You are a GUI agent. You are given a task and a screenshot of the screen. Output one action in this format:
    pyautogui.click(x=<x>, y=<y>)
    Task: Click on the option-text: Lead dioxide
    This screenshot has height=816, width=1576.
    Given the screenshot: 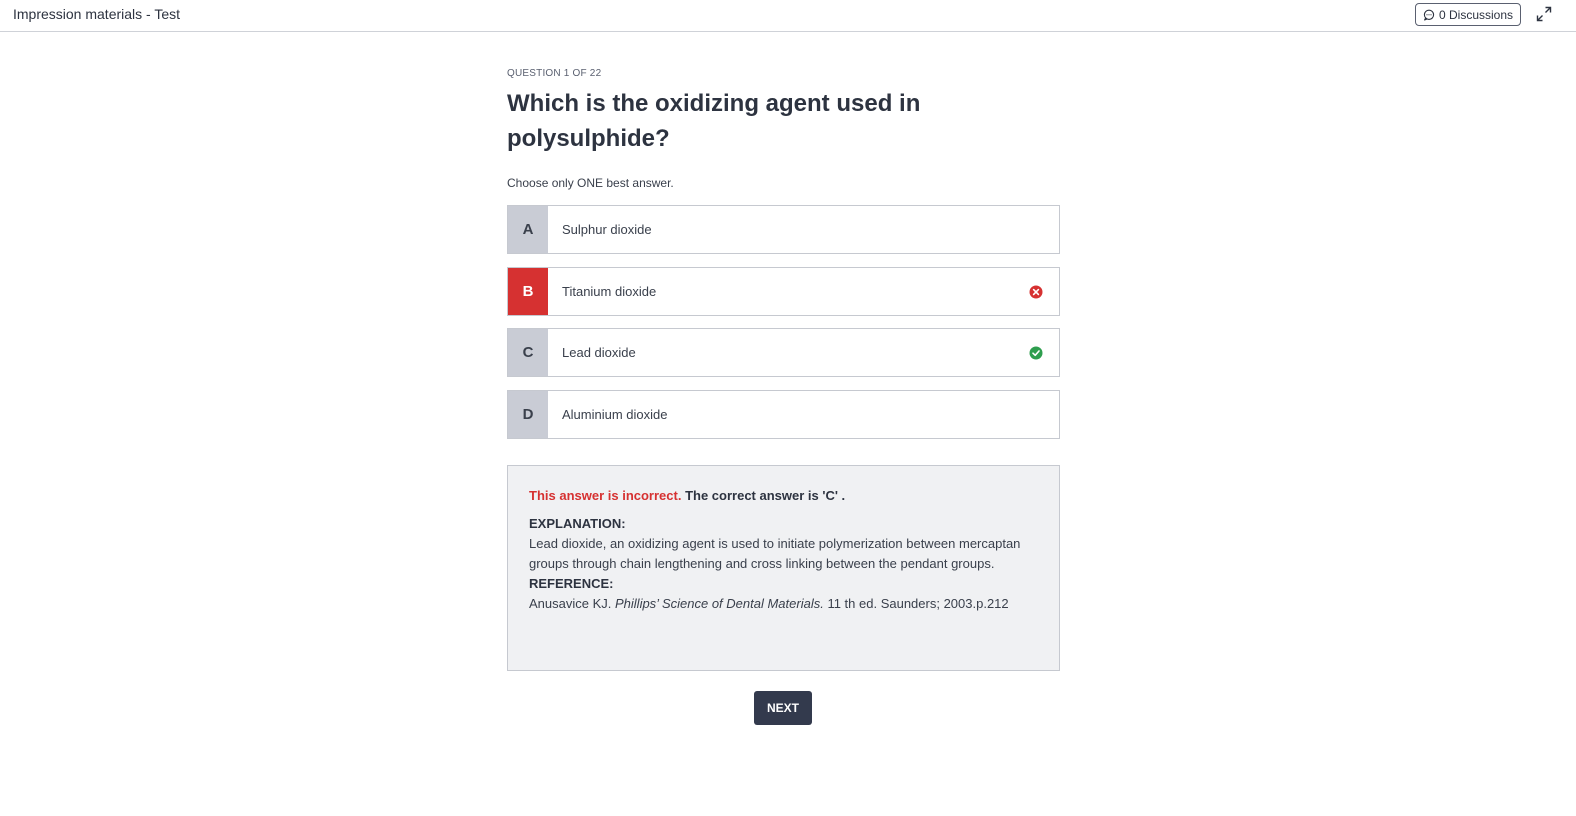 What is the action you would take?
    pyautogui.click(x=599, y=352)
    